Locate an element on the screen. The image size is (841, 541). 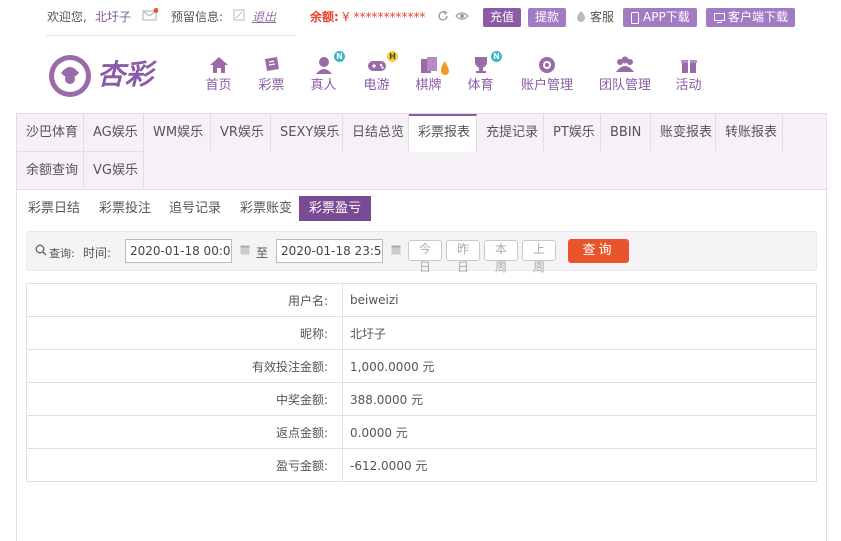
nav-cards: 棋牌 is located at coordinates (432, 75).